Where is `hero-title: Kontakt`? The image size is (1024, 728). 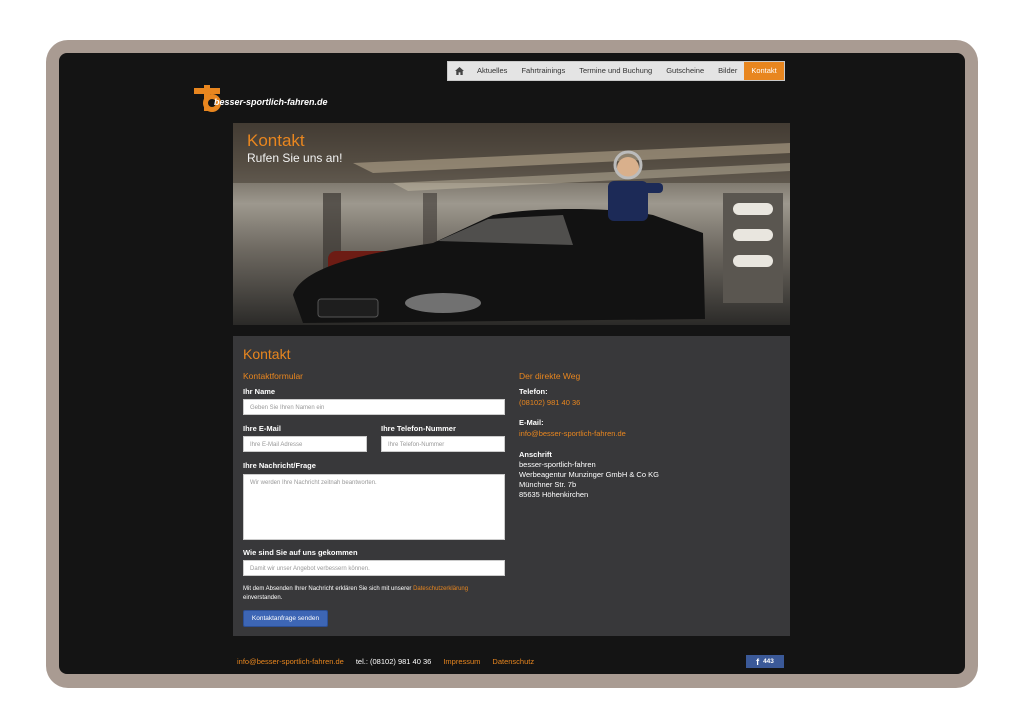
hero-title: Kontakt is located at coordinates (276, 140).